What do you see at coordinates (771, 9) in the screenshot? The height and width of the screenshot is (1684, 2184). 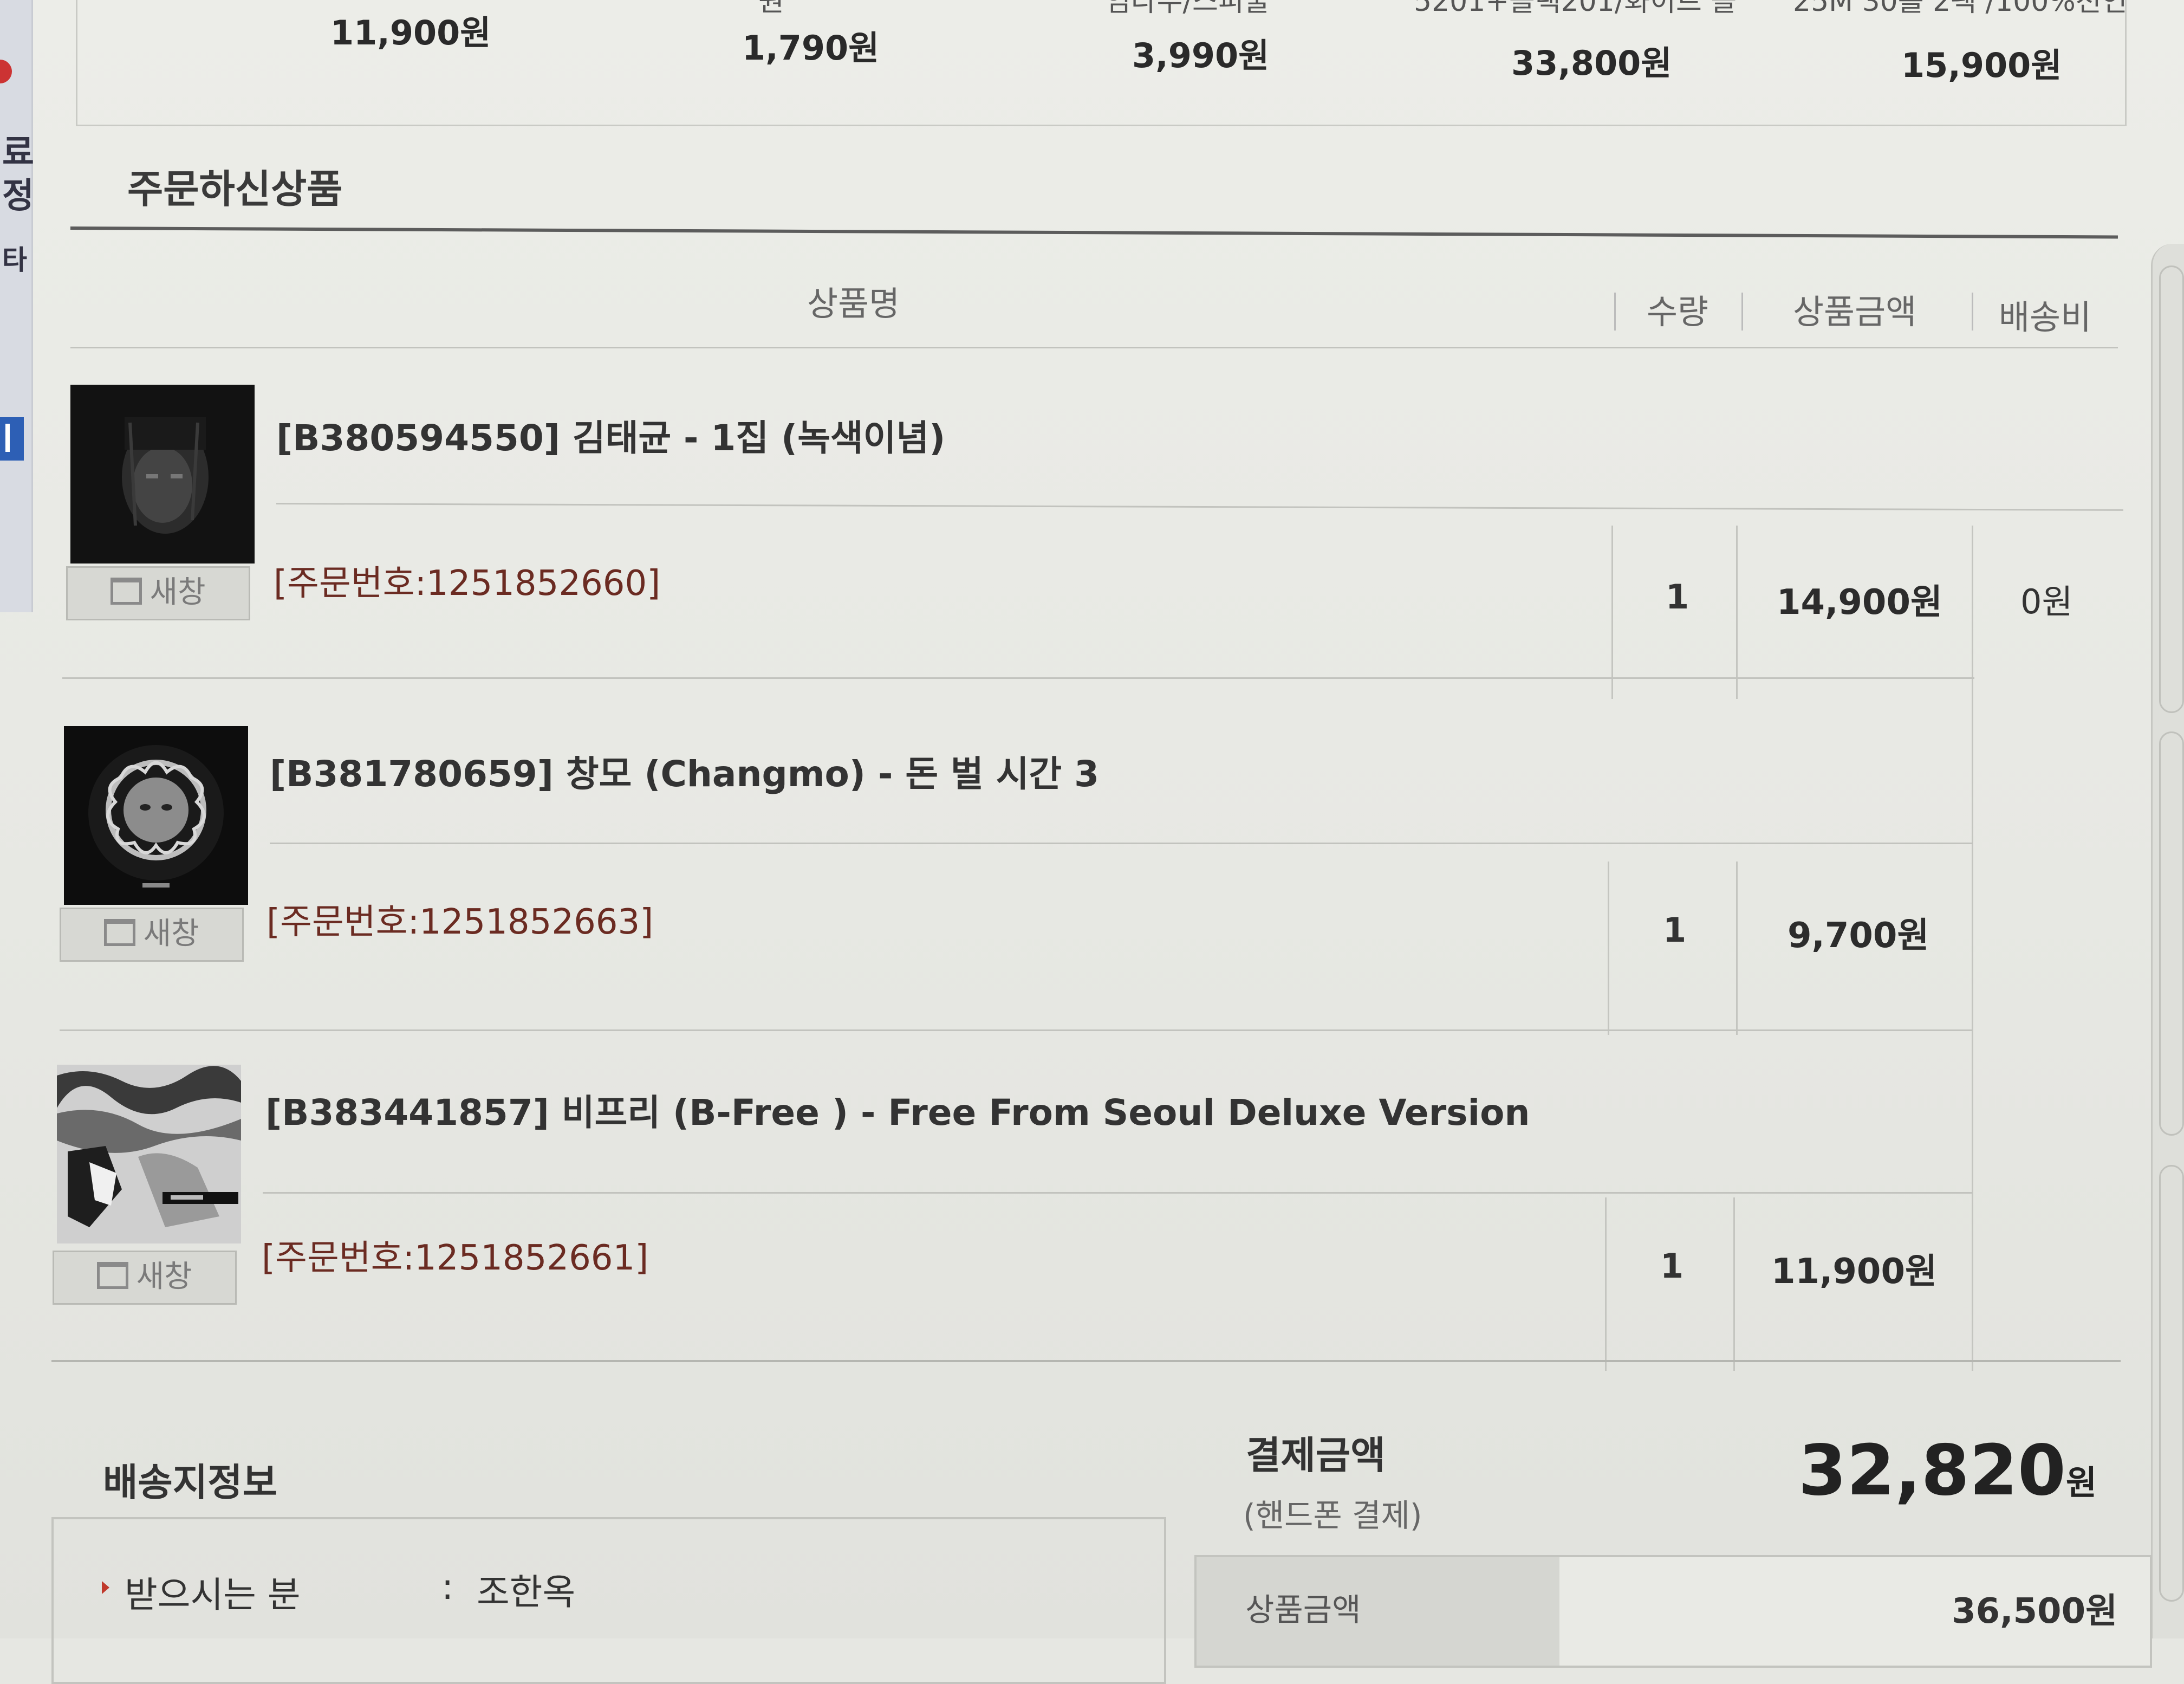 I see `top-summary-label: 원` at bounding box center [771, 9].